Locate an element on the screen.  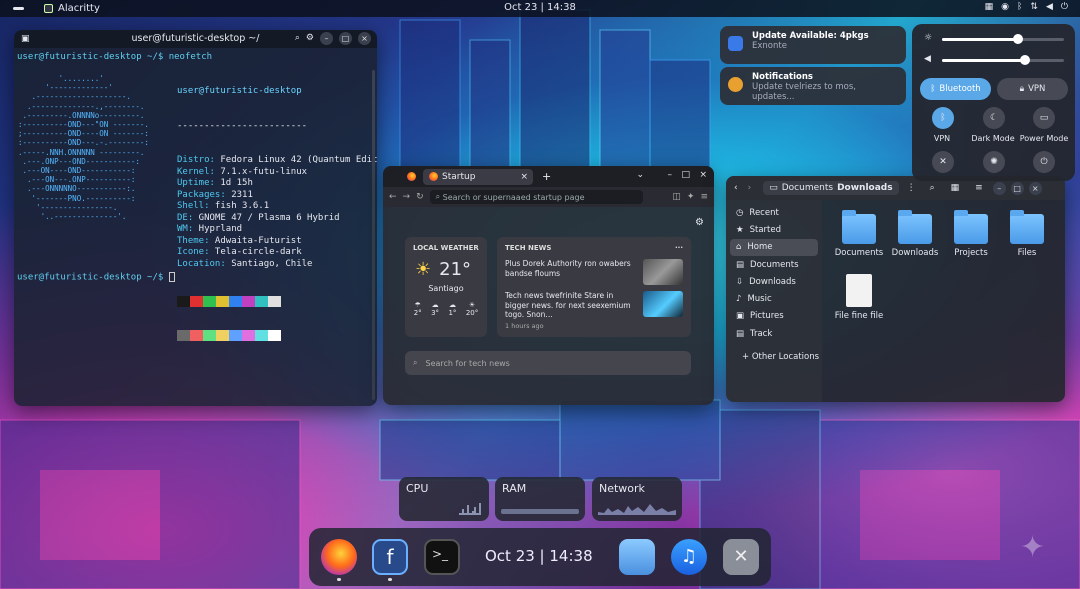
network-widget: Network is located at coordinates (637, 499).